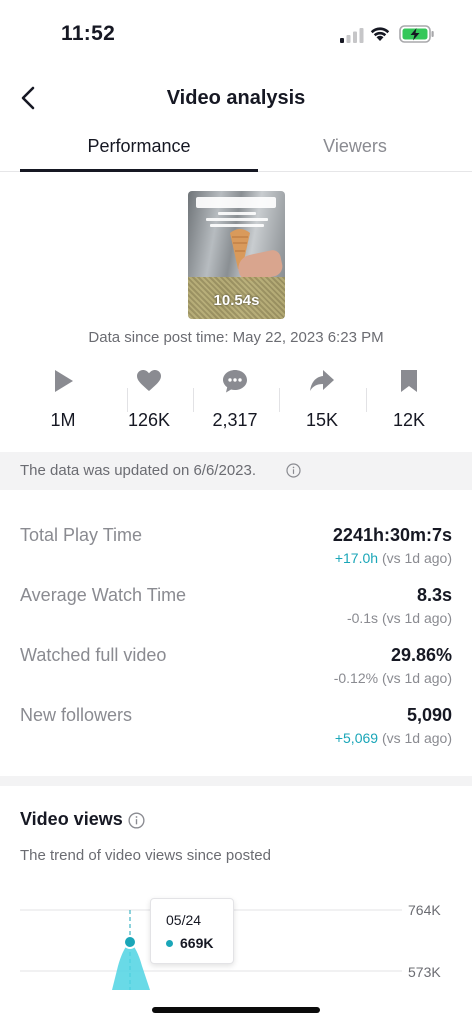 This screenshot has width=472, height=1023. What do you see at coordinates (409, 401) in the screenshot?
I see `stat-saves: 12K` at bounding box center [409, 401].